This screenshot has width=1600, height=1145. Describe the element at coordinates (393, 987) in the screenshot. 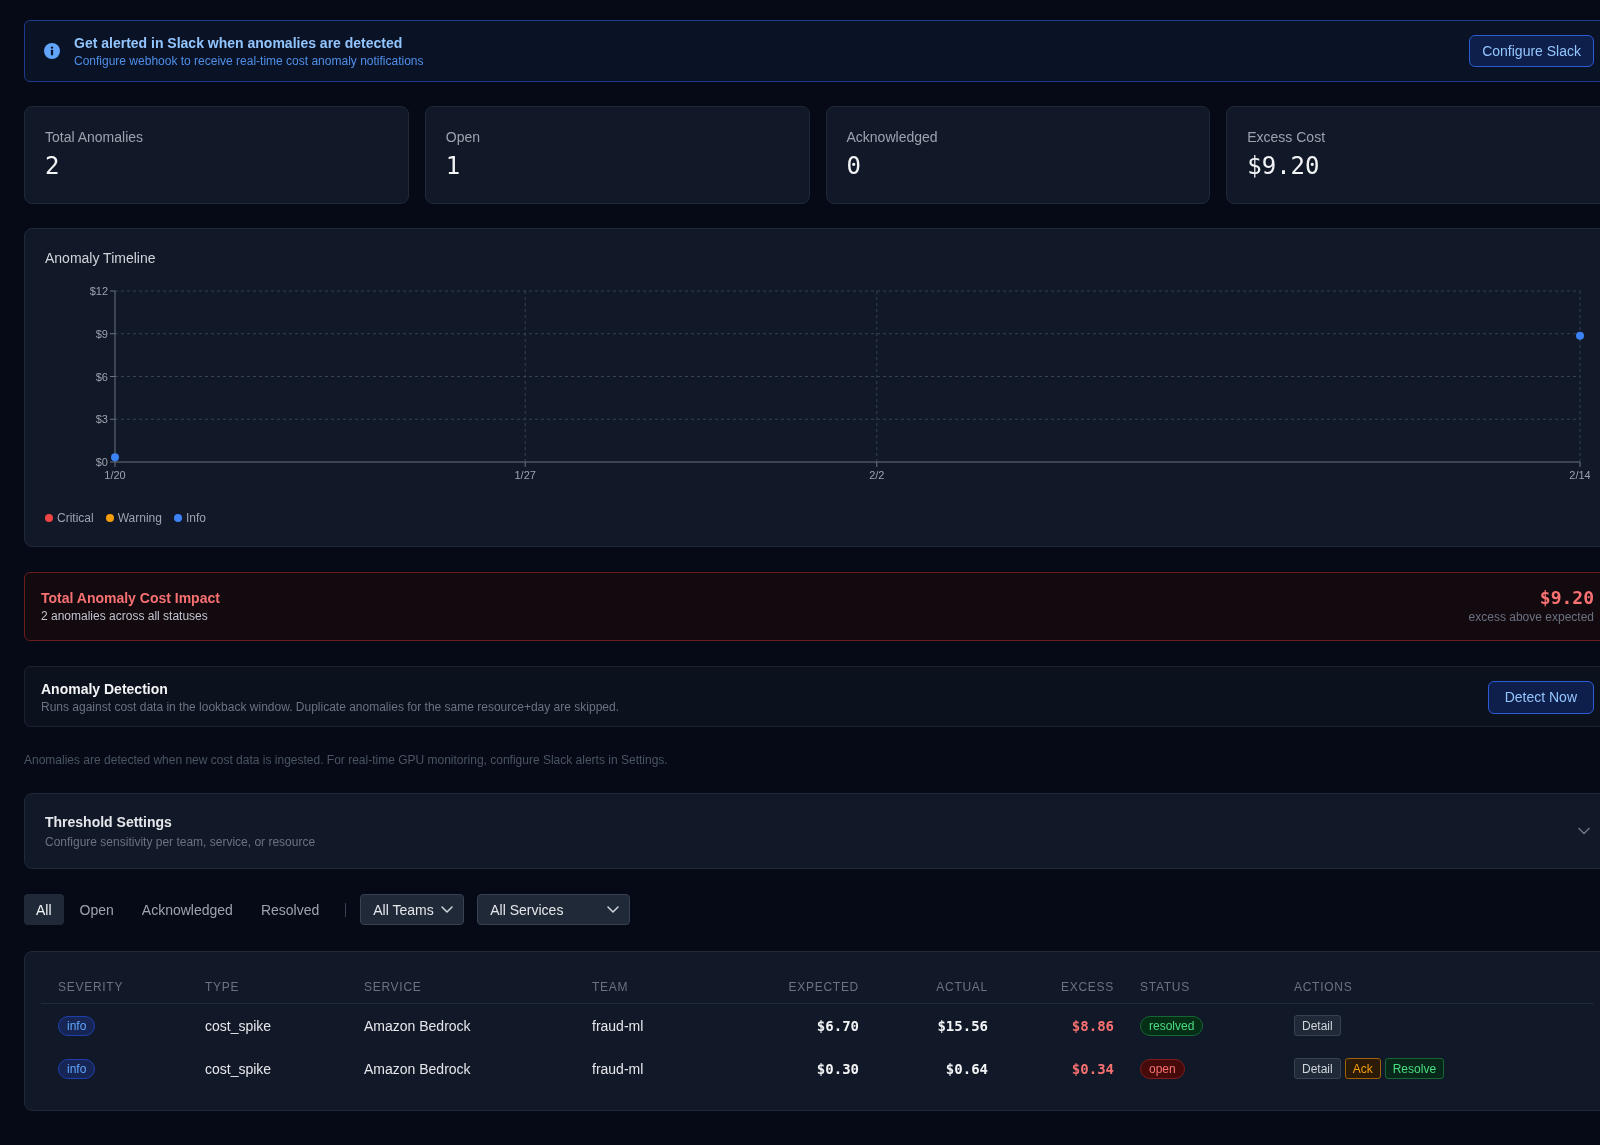

I see `column-header: SERVICE` at that location.